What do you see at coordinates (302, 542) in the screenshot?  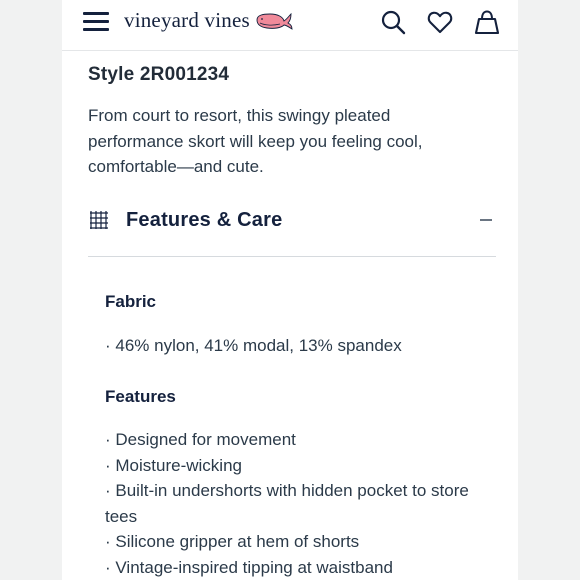 I see `list-item: Silicone gripper at hem of shorts` at bounding box center [302, 542].